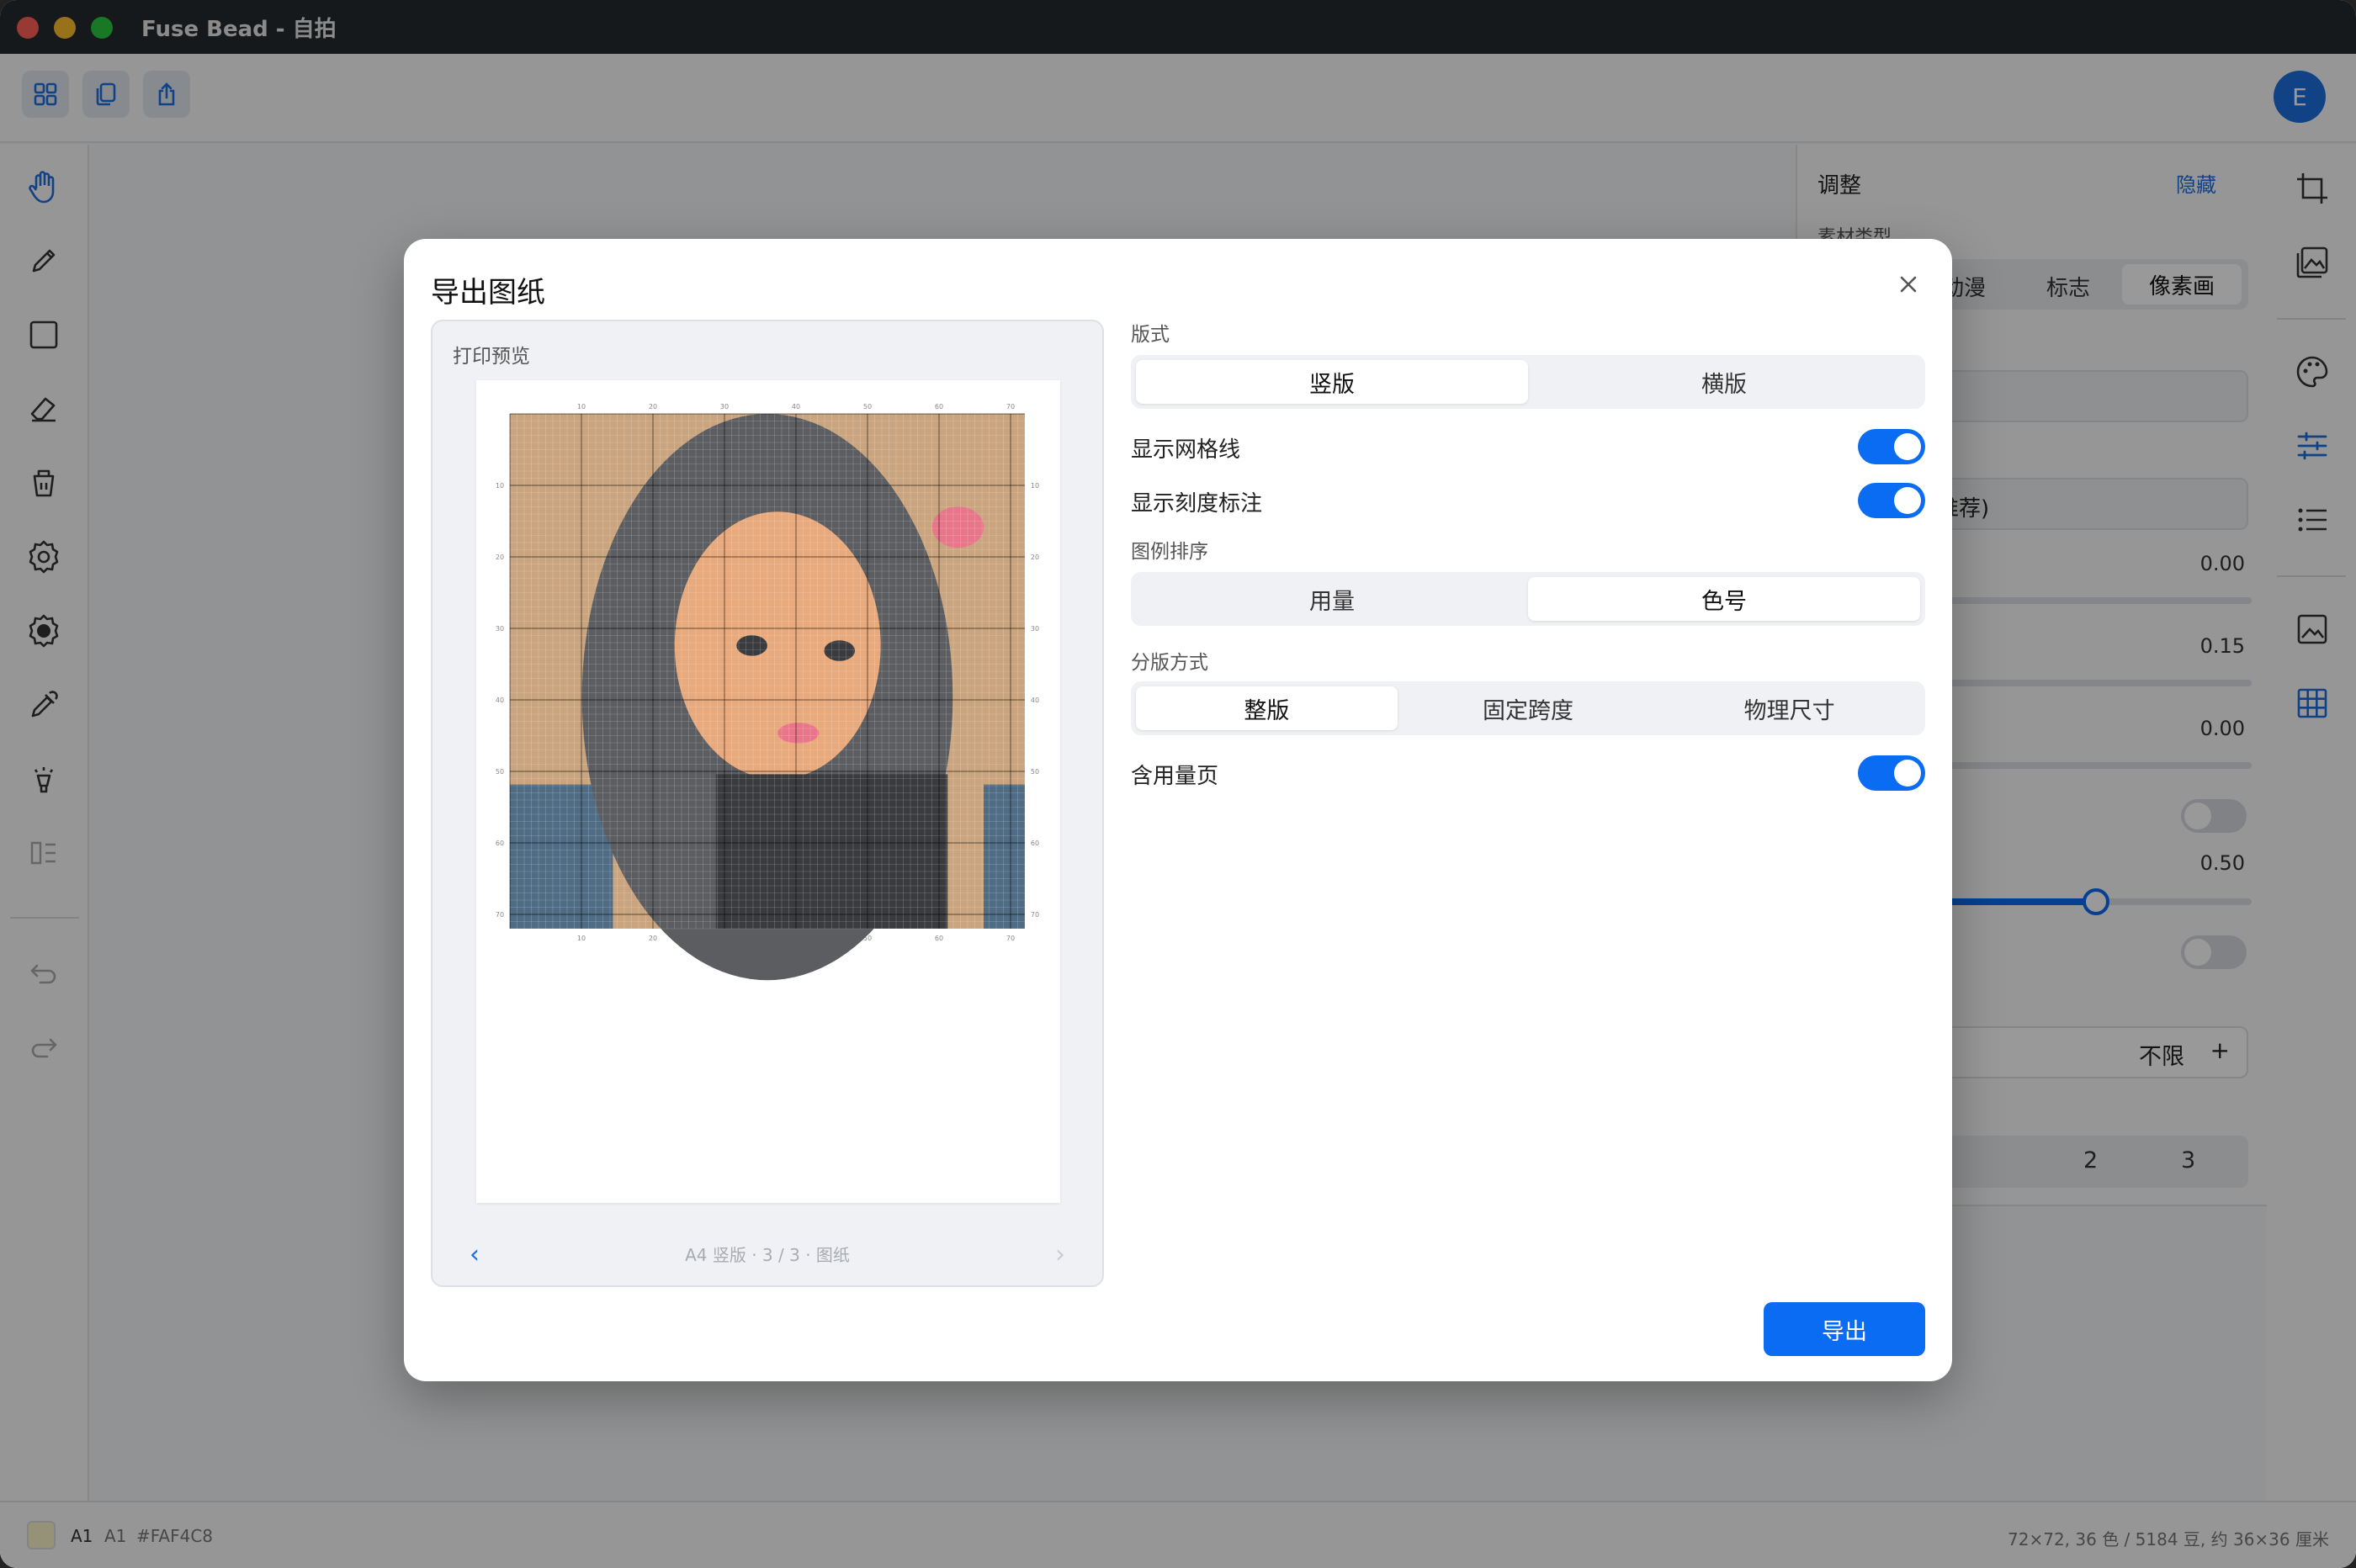  I want to click on paging-fixed-span-option: 固定跨度, so click(1528, 708).